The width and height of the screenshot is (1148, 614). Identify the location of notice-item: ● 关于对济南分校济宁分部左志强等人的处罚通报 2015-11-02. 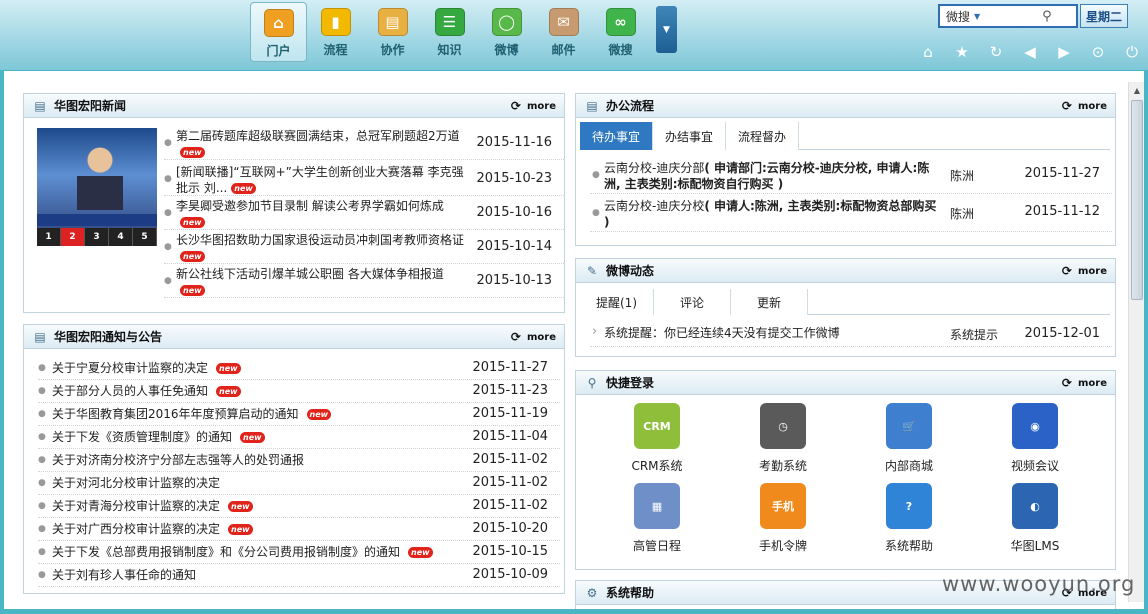
(299, 460).